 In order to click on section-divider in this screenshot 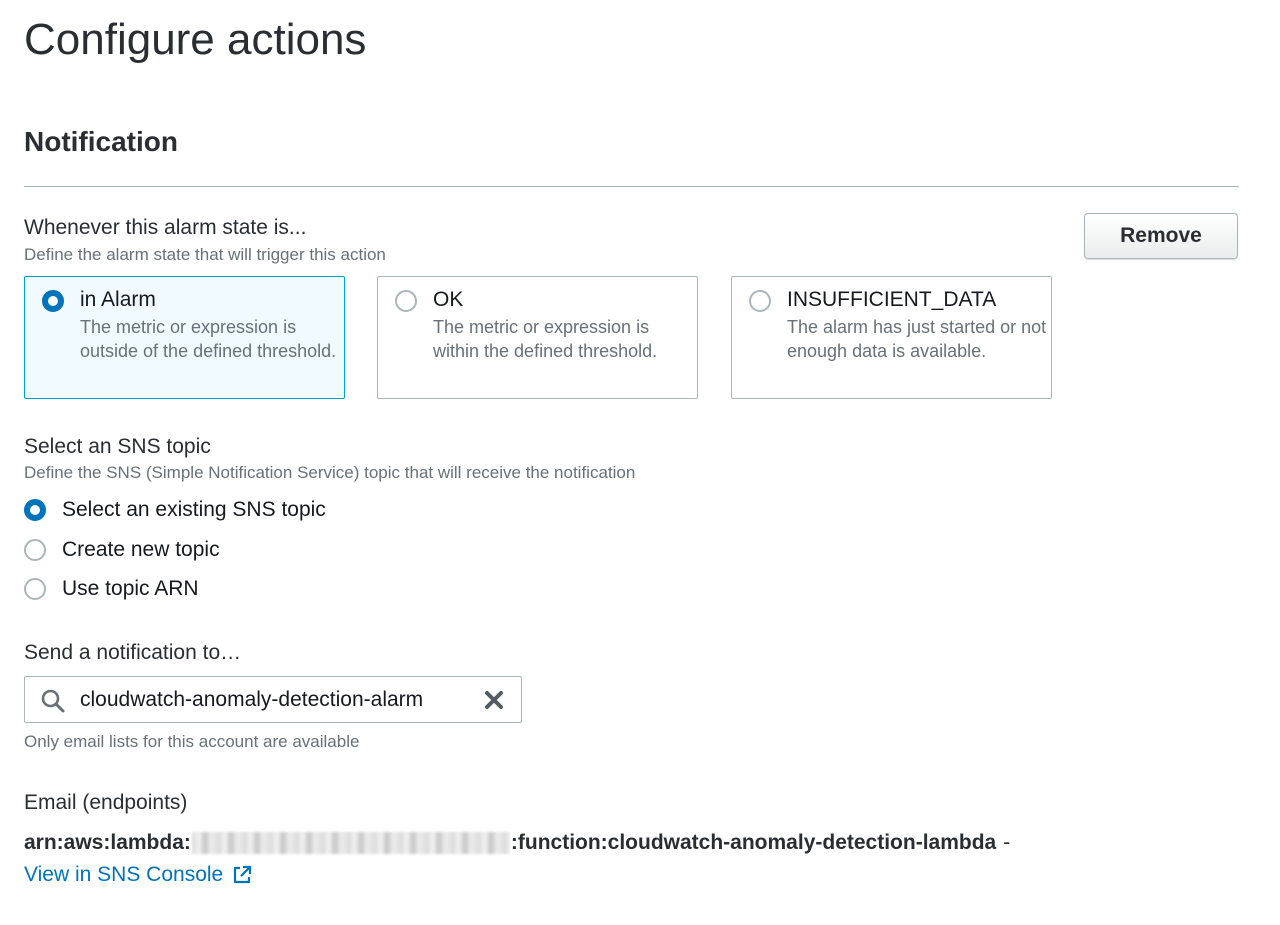, I will do `click(631, 186)`.